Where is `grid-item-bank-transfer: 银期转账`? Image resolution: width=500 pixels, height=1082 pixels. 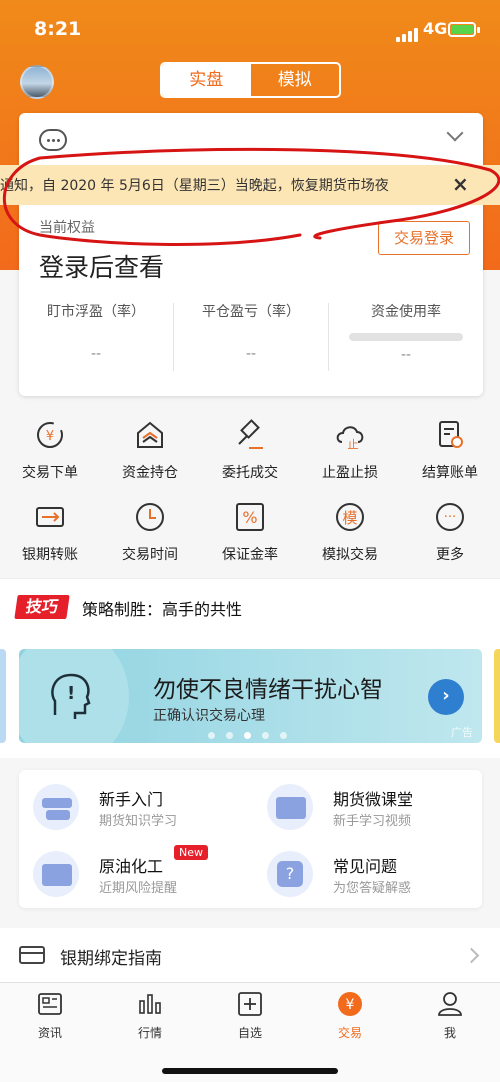 grid-item-bank-transfer: 银期转账 is located at coordinates (50, 532).